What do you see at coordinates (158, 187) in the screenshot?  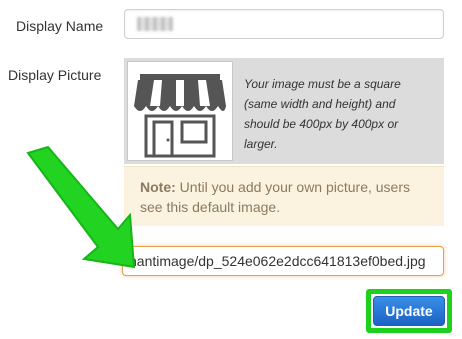 I see `note-label: Note:` at bounding box center [158, 187].